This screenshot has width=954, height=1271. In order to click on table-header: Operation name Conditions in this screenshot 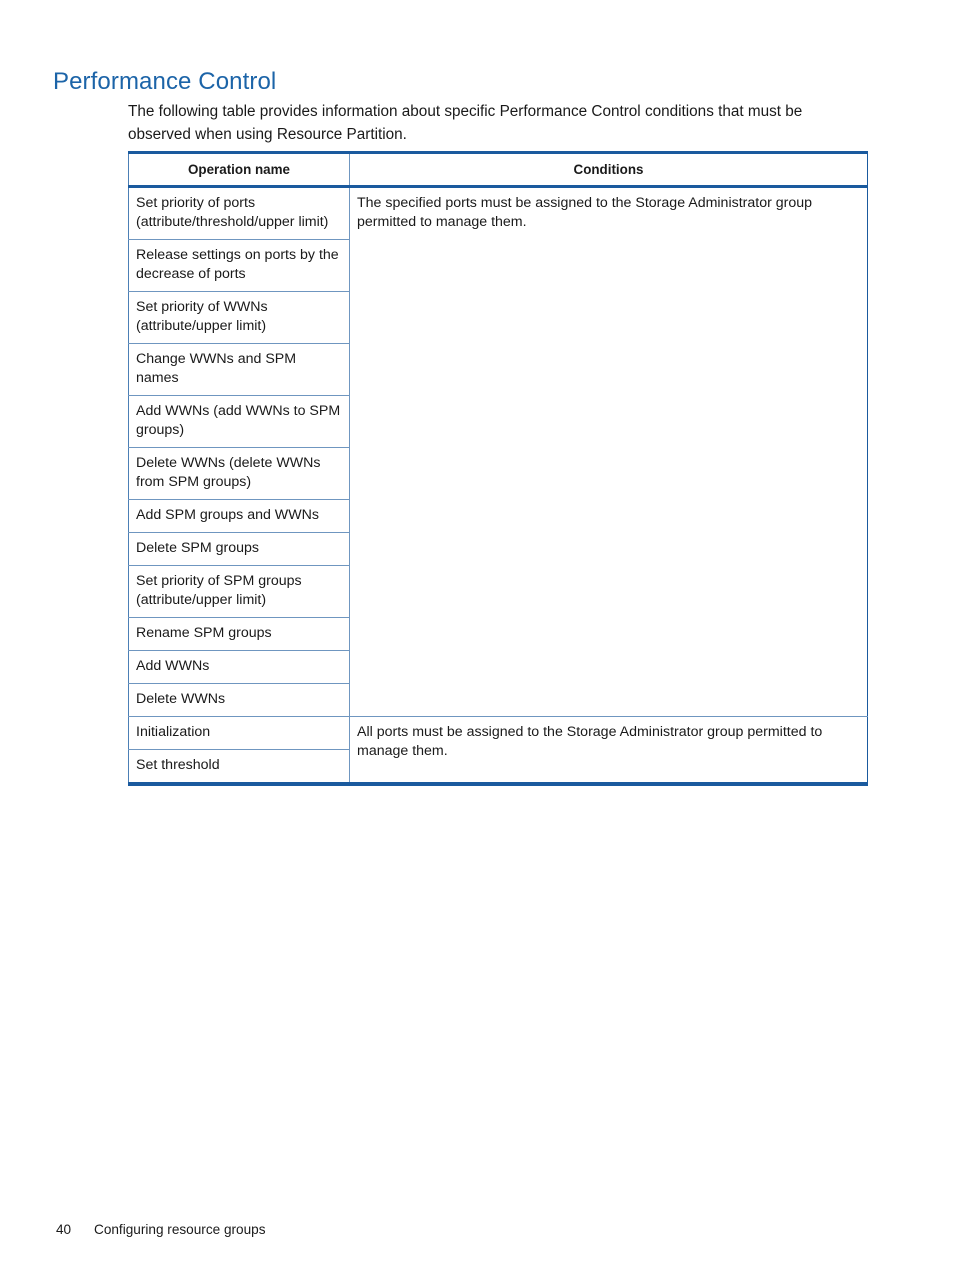, I will do `click(498, 170)`.